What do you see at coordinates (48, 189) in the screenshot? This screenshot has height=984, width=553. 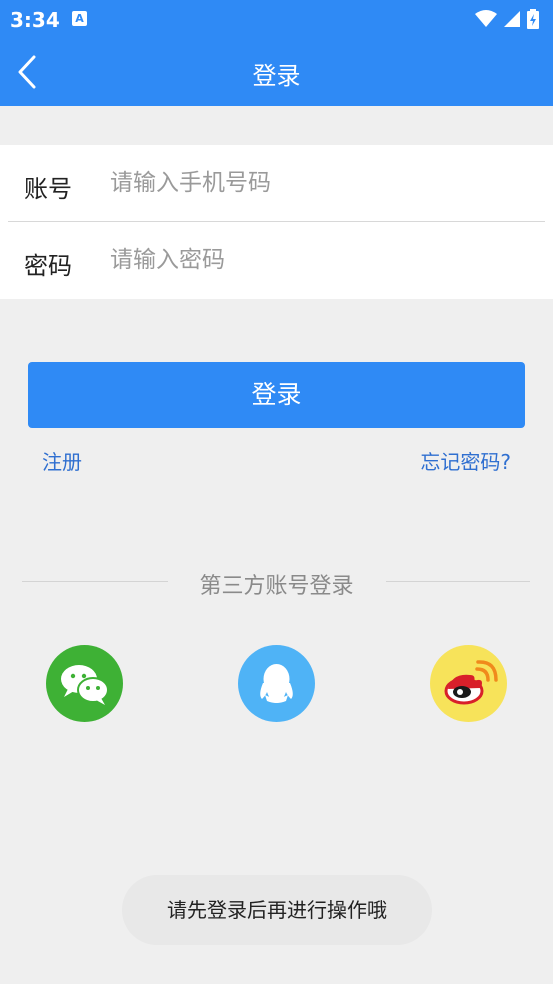 I see `account-label: 账号` at bounding box center [48, 189].